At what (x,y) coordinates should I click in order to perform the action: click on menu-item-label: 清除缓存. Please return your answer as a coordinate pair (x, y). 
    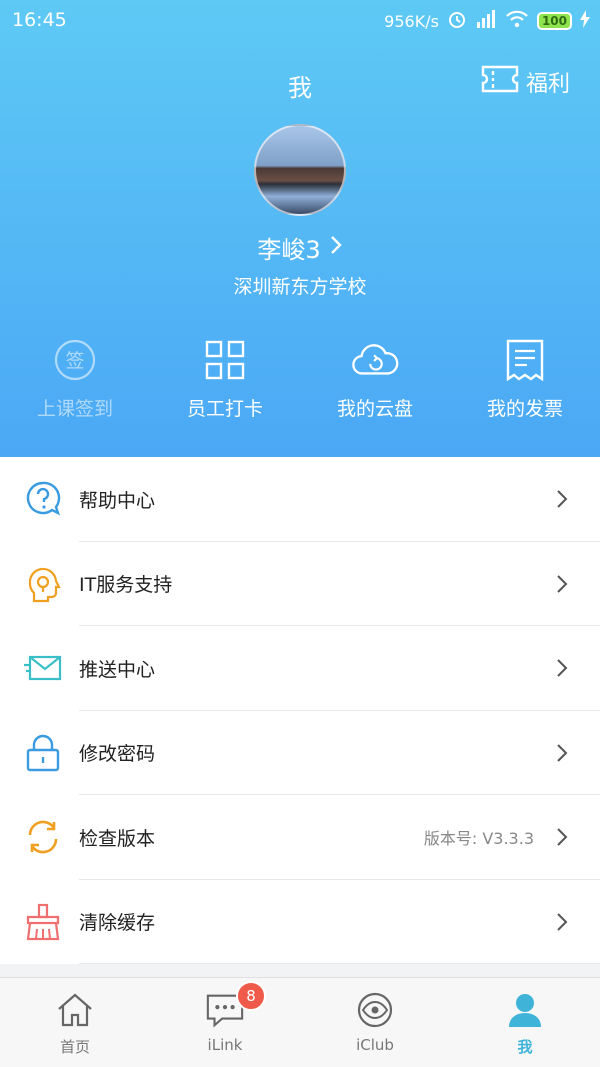
    Looking at the image, I should click on (117, 923).